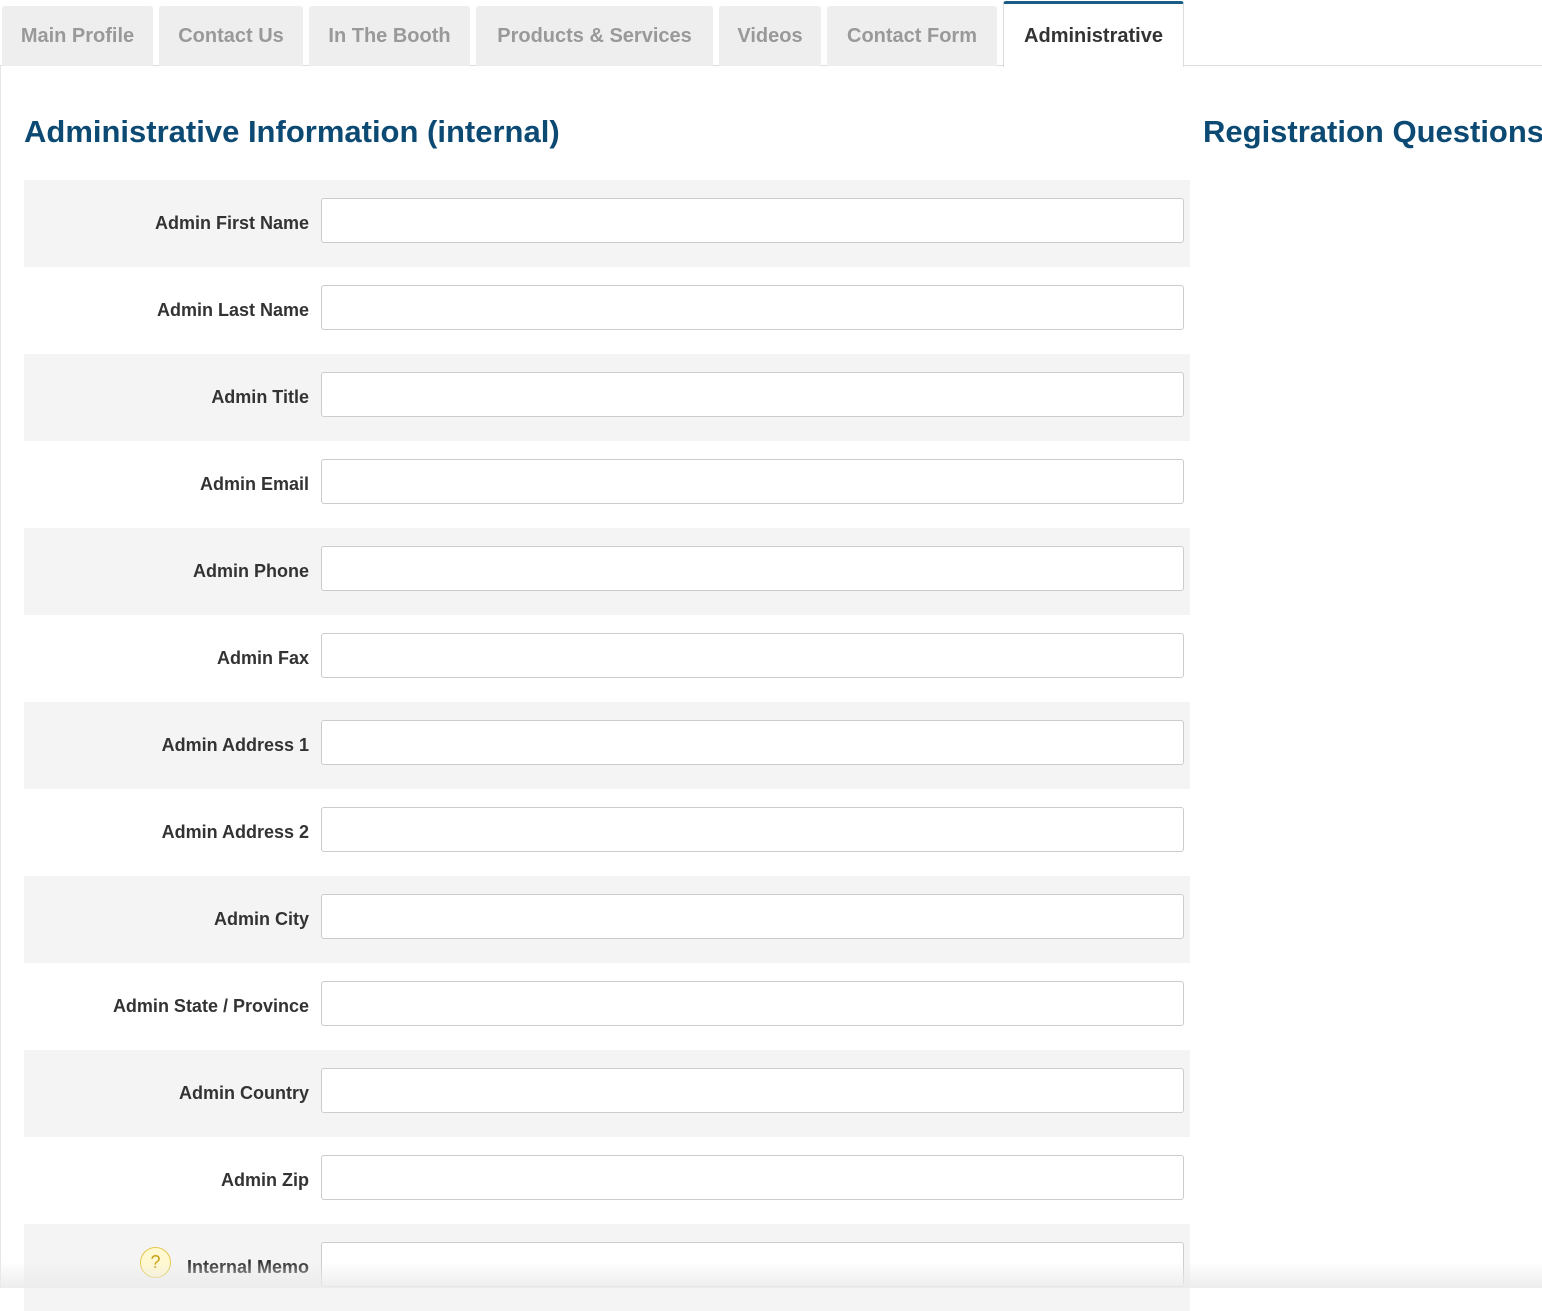  What do you see at coordinates (752, 829) in the screenshot?
I see `admin-address-2-input` at bounding box center [752, 829].